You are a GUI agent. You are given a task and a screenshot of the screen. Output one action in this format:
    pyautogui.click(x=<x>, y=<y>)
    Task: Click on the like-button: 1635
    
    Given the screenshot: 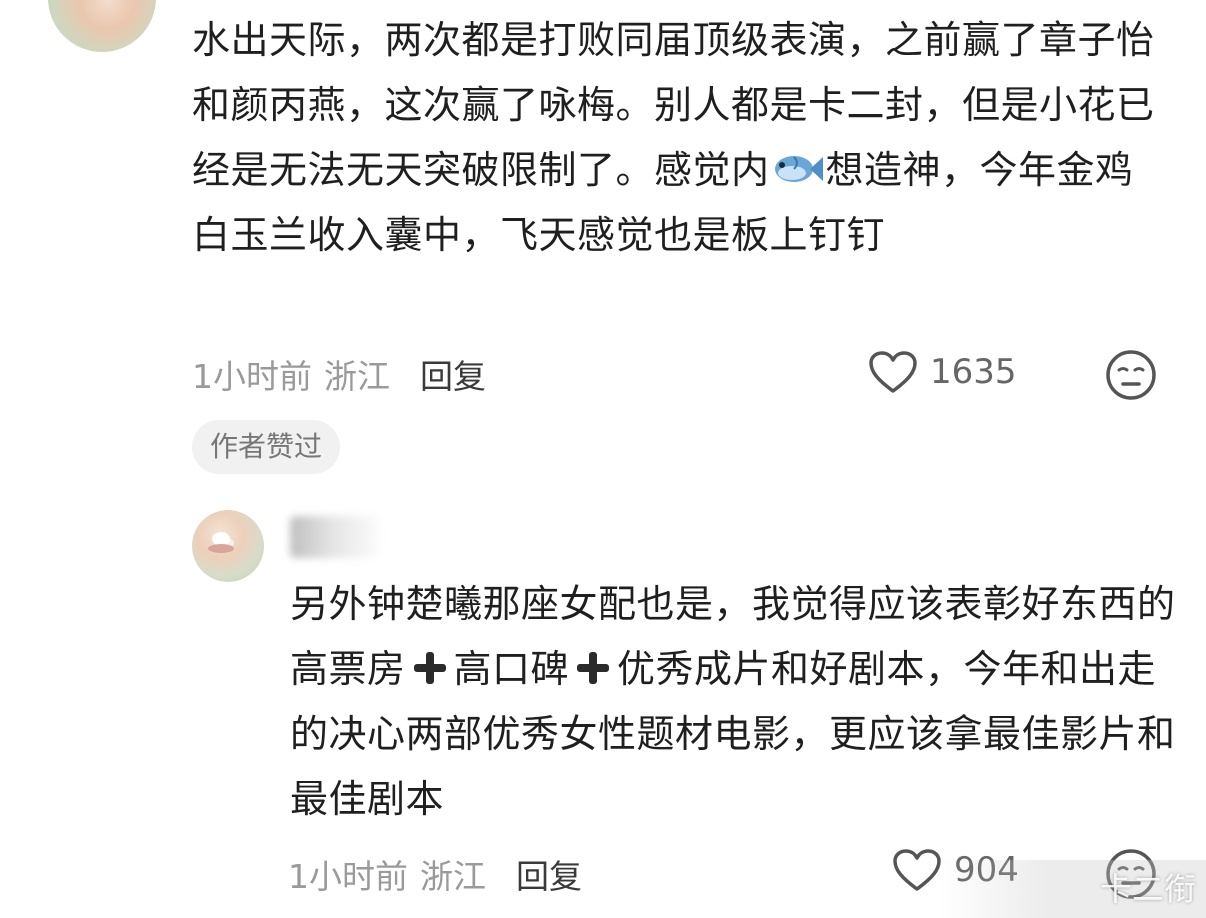 What is the action you would take?
    pyautogui.click(x=942, y=372)
    